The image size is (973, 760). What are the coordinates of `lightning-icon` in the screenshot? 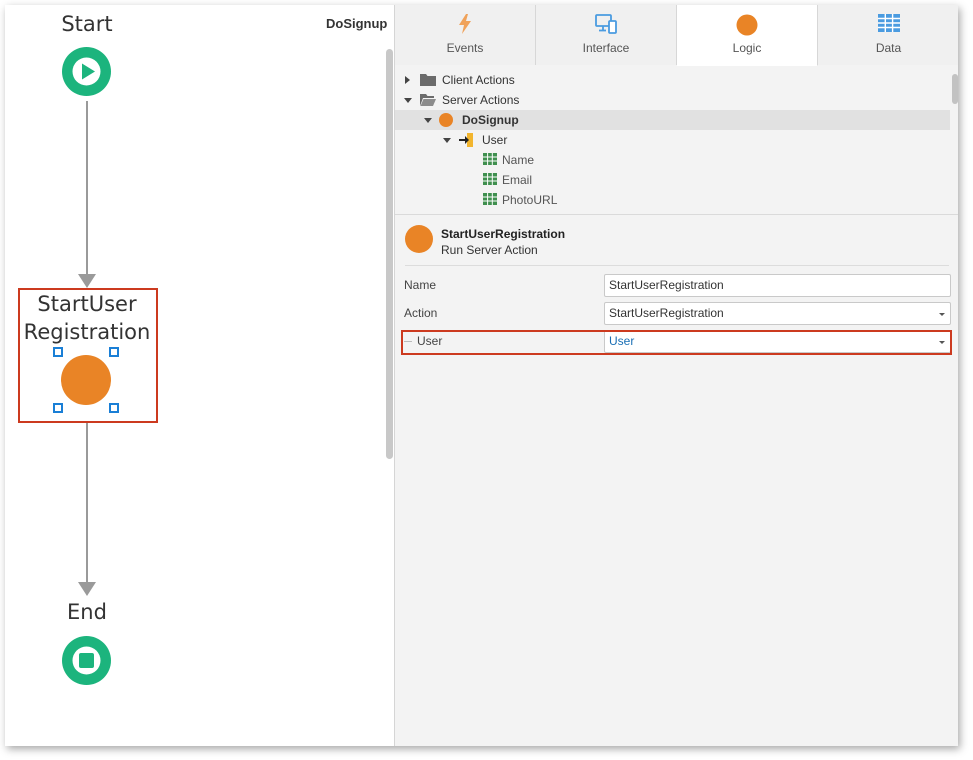 It's located at (465, 24).